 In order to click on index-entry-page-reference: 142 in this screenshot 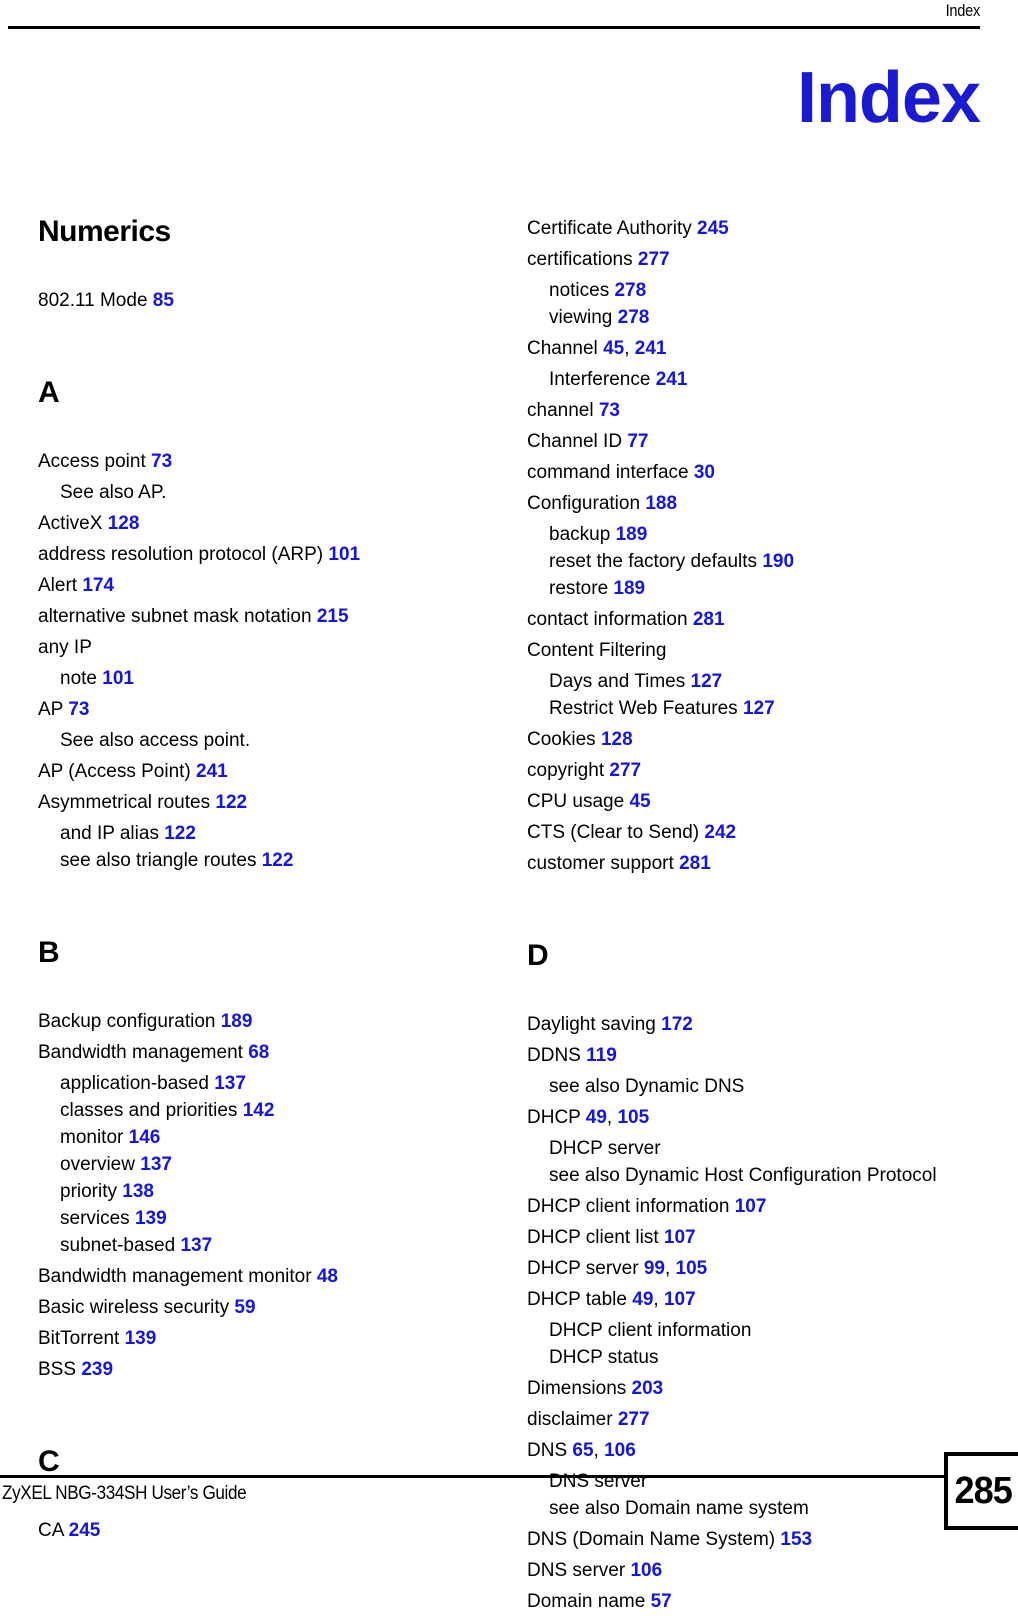, I will do `click(259, 1110)`.